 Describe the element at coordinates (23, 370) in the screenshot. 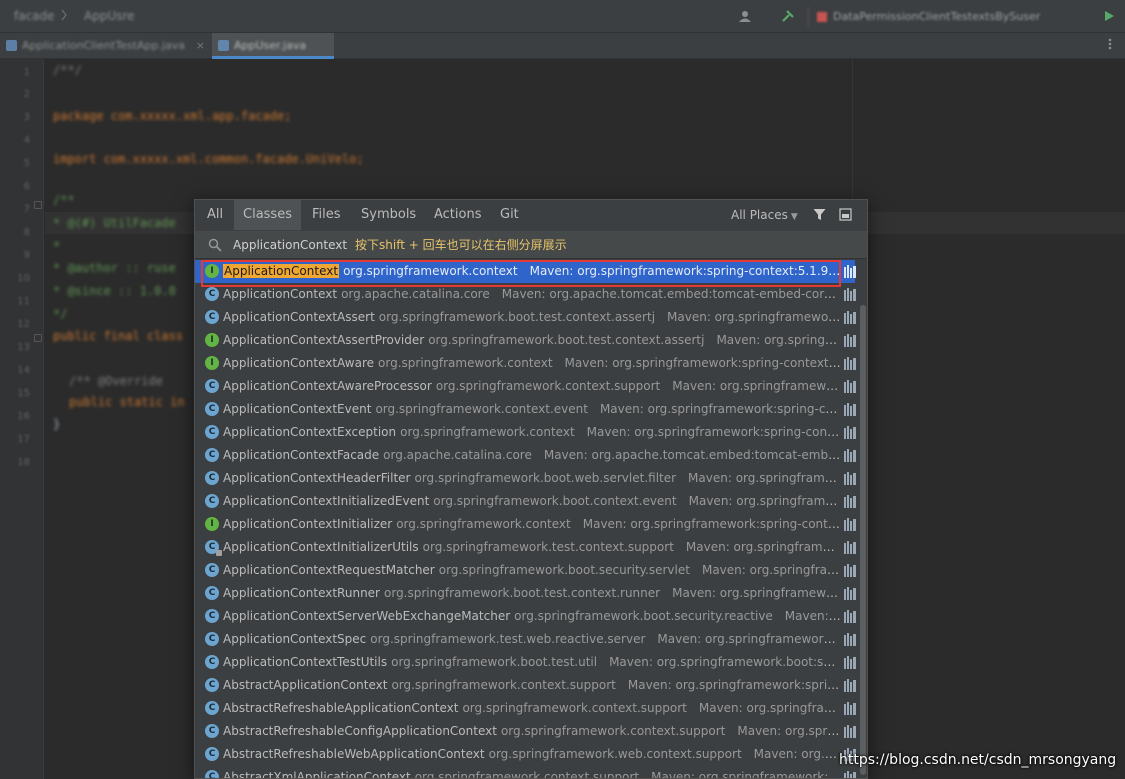

I see `line-number: 14` at that location.